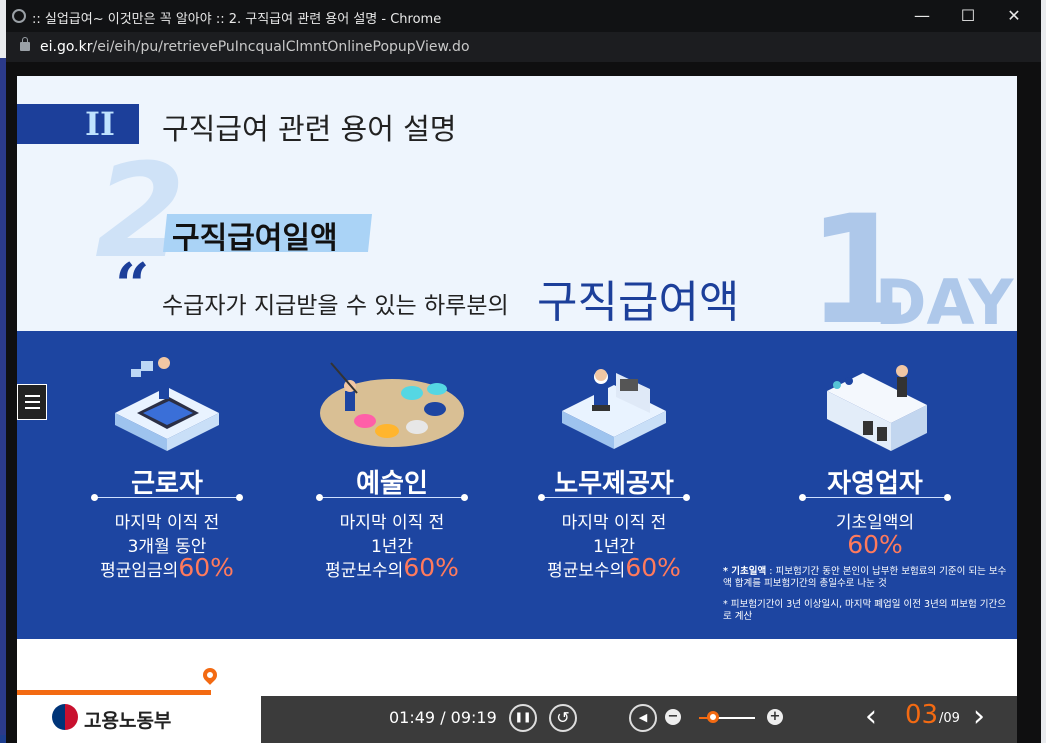 The width and height of the screenshot is (1046, 743). I want to click on rate-text: 평균임금의60%, so click(167, 567).